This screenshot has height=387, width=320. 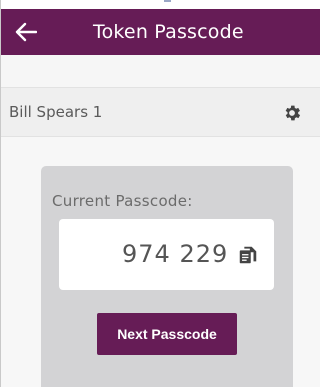 What do you see at coordinates (122, 201) in the screenshot?
I see `passcode-label: Current Passcode:` at bounding box center [122, 201].